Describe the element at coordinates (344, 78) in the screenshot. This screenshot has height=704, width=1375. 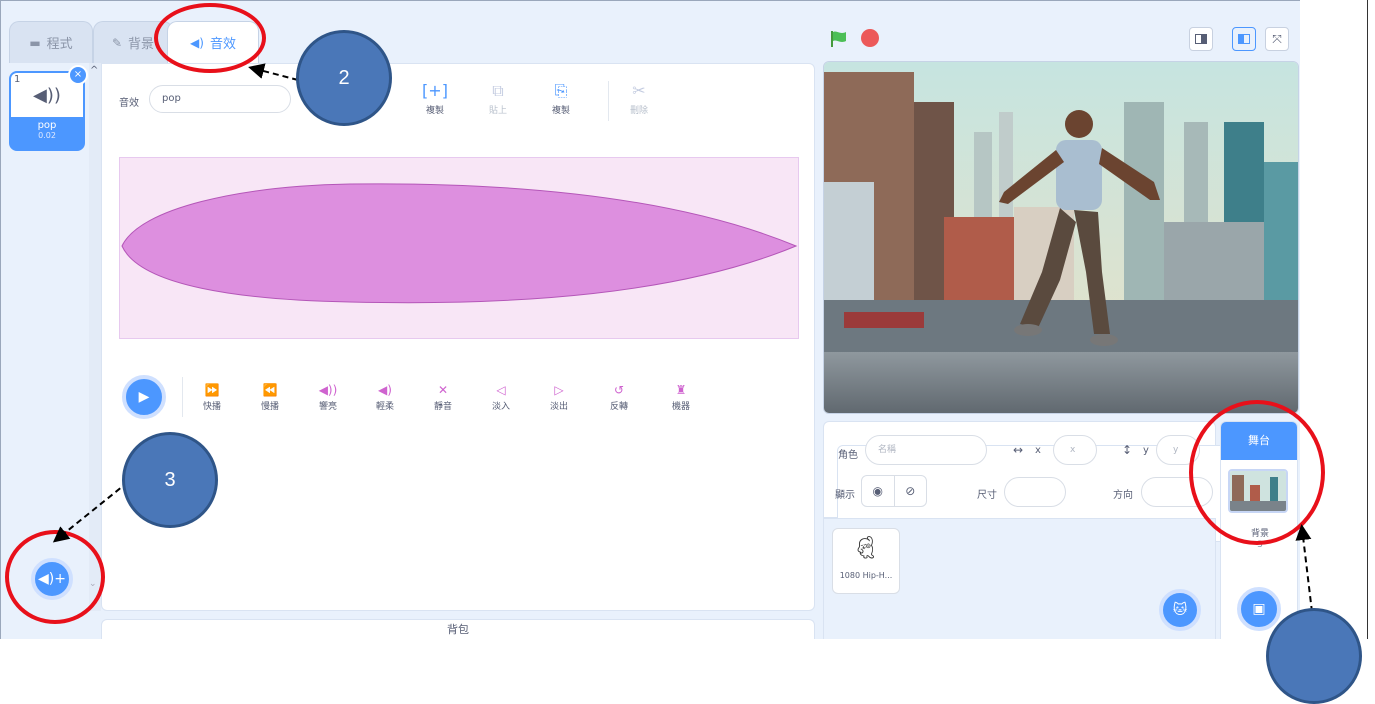
I see `annotation-step-2: 2` at that location.